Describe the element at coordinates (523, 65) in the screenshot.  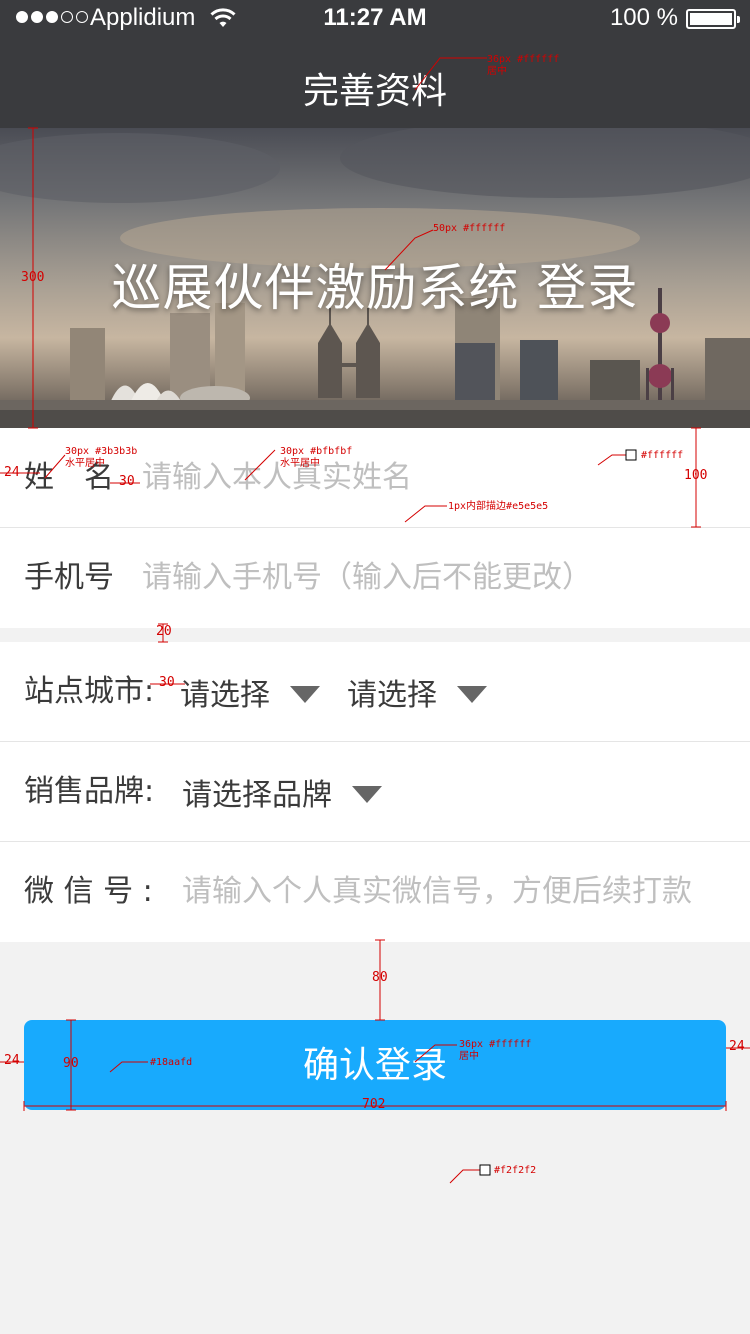
I see `nav-title-spec-note: 36px #ffffff 居中` at that location.